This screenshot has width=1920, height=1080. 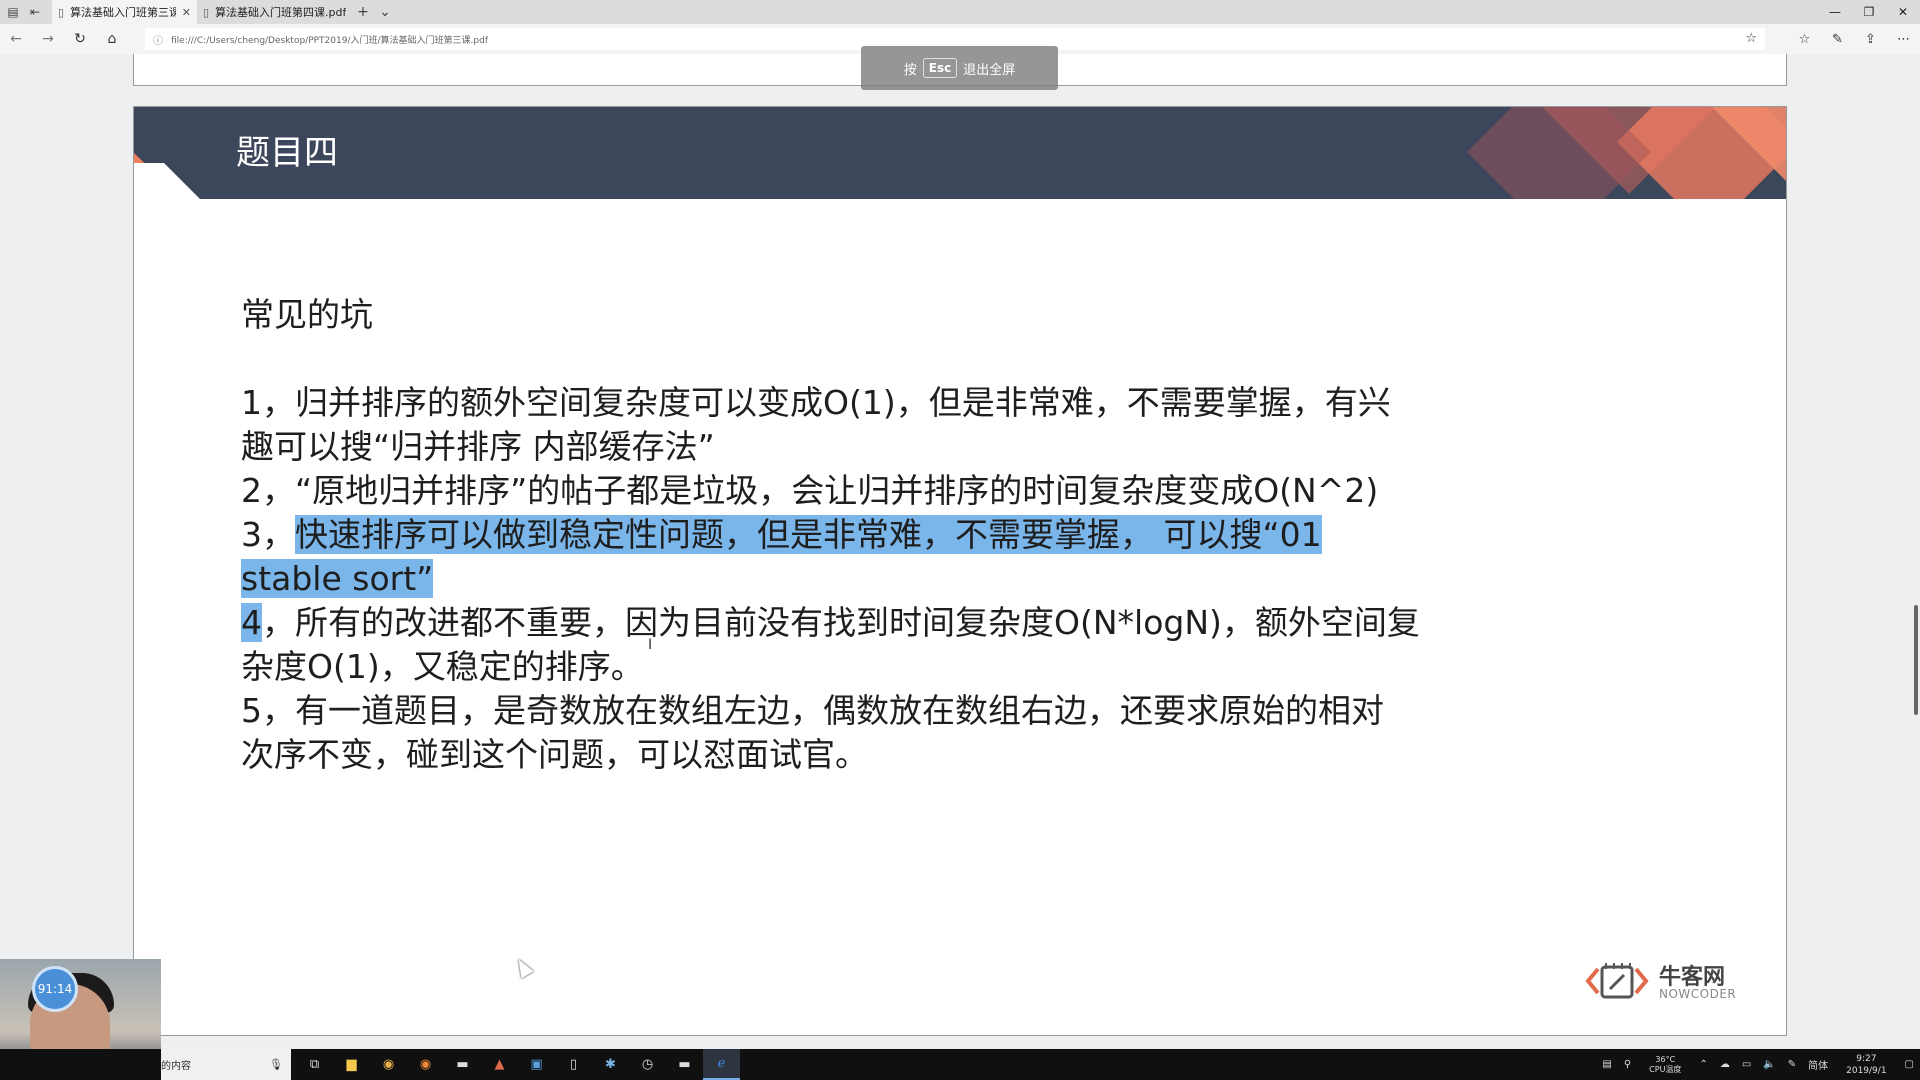 What do you see at coordinates (307, 314) in the screenshot?
I see `section-heading: 常见的坑` at bounding box center [307, 314].